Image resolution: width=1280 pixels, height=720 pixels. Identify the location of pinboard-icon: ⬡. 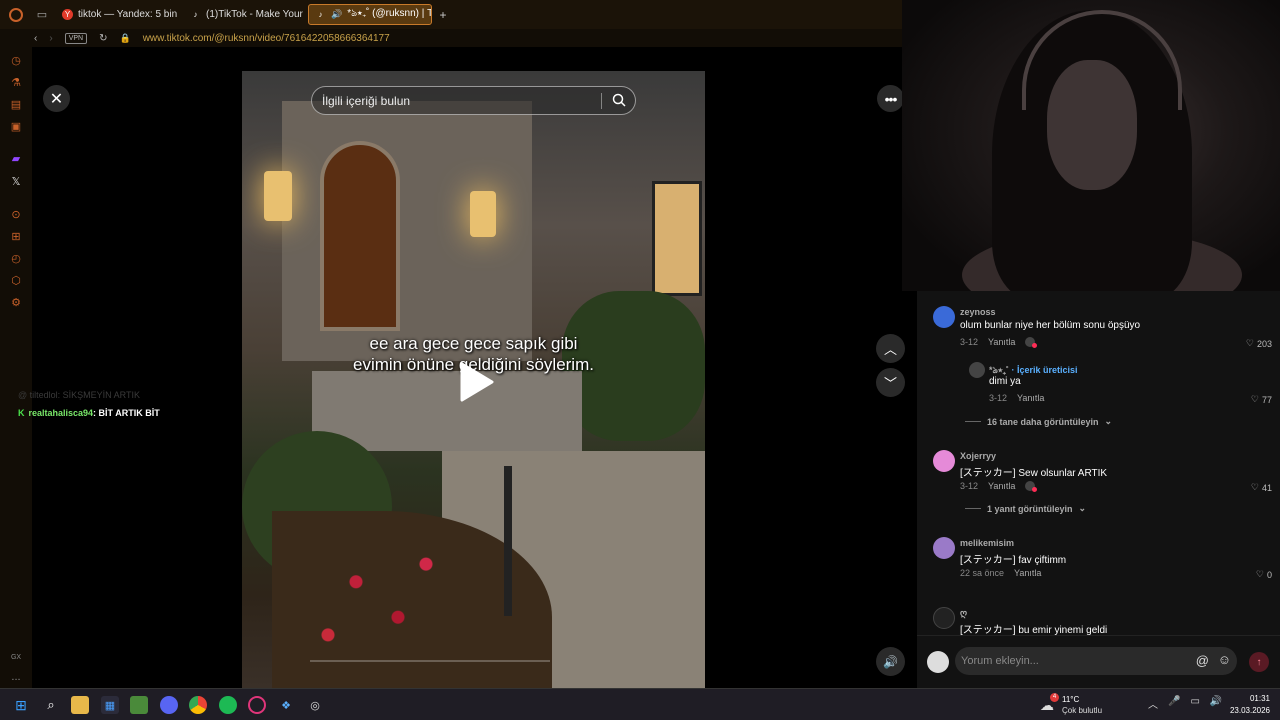
(16, 280).